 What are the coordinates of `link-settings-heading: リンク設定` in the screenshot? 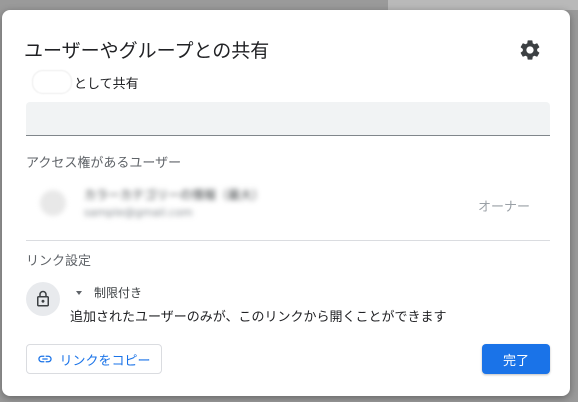 It's located at (59, 261).